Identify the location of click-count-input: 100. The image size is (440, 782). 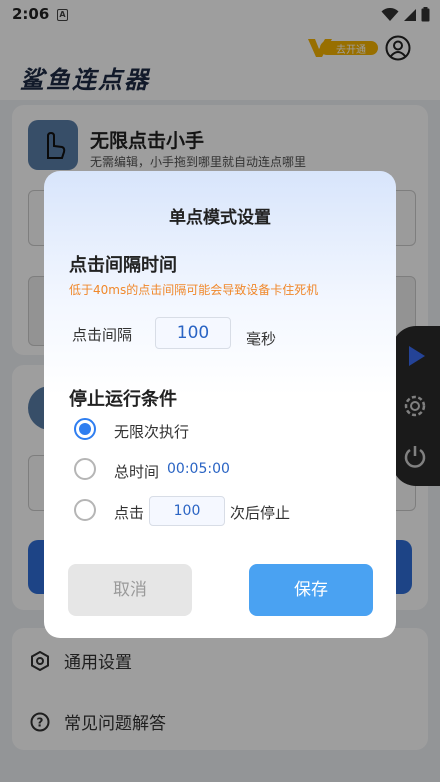
(187, 511).